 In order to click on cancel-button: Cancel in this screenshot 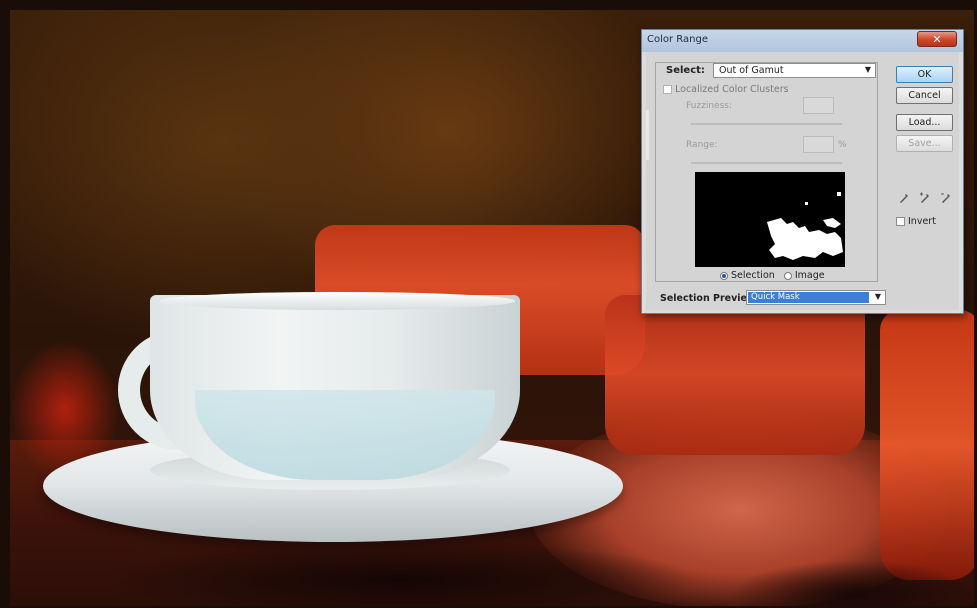, I will do `click(924, 95)`.